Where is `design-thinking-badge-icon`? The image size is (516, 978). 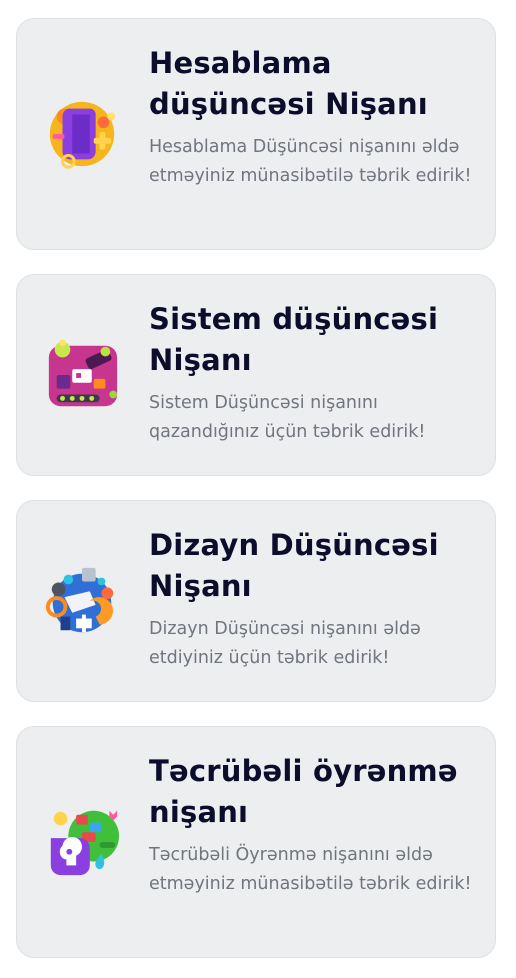
design-thinking-badge-icon is located at coordinates (82, 601).